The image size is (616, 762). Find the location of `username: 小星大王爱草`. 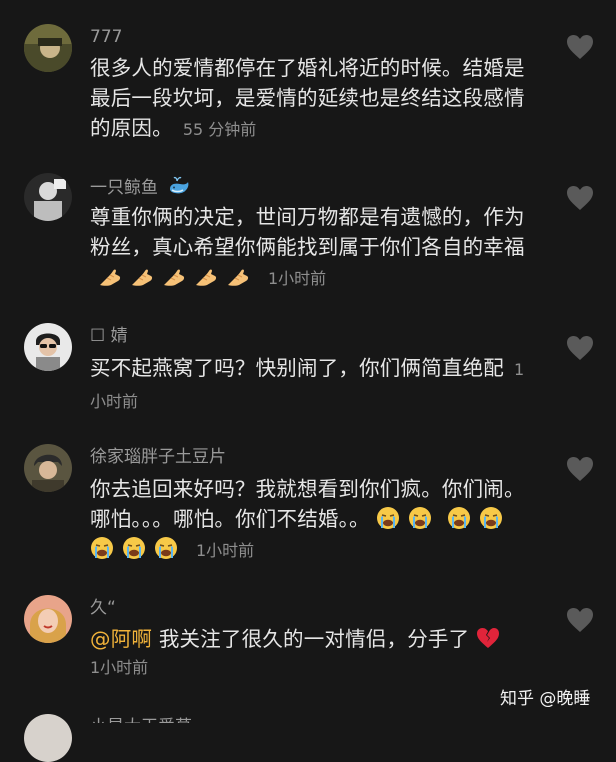

username: 小星大王爱草 is located at coordinates (141, 719).